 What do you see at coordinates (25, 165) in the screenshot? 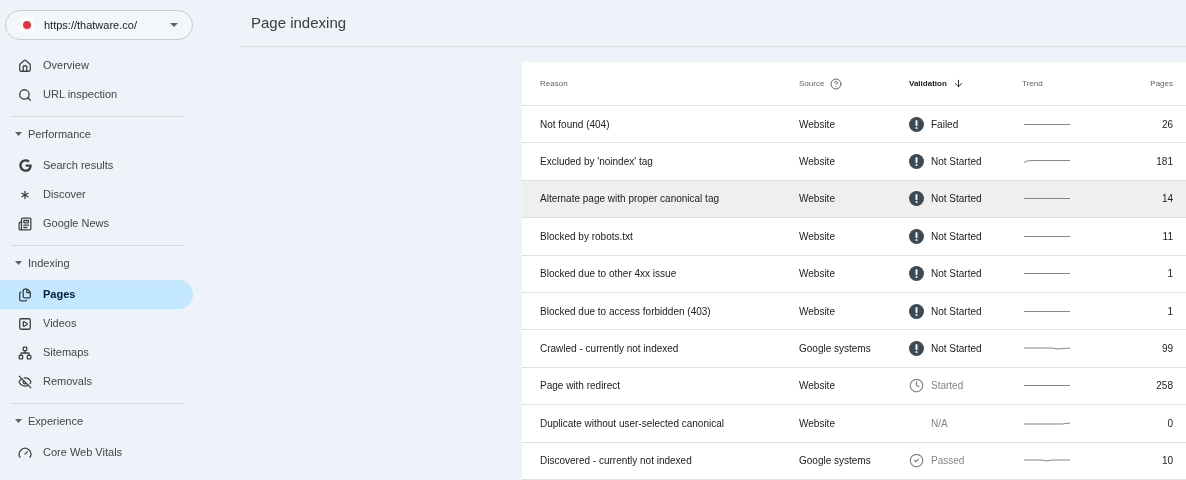
I see `letter-g-icon` at bounding box center [25, 165].